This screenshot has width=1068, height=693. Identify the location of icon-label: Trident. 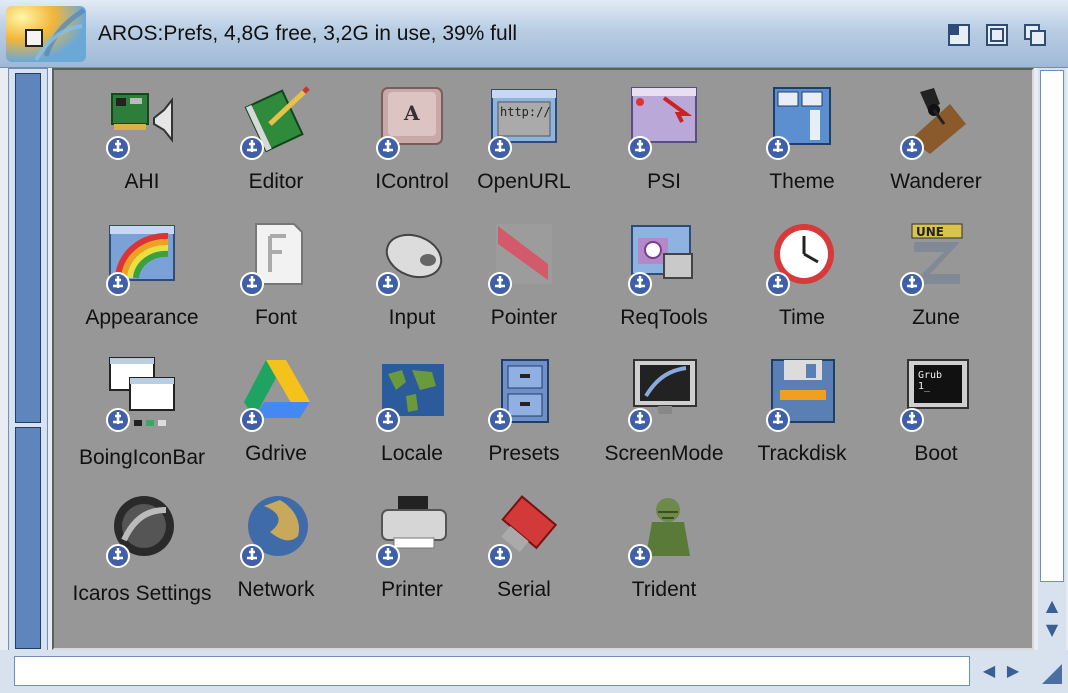
(664, 589).